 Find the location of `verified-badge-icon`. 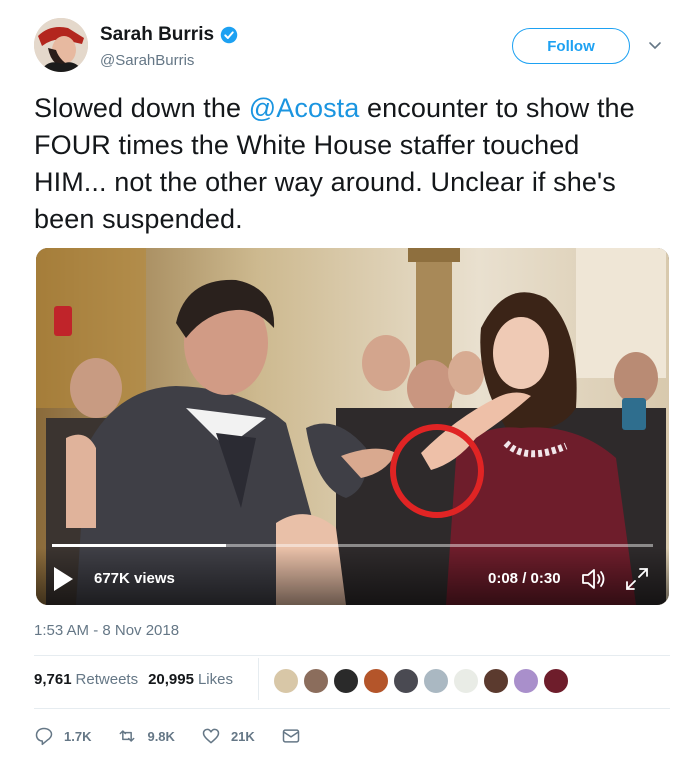

verified-badge-icon is located at coordinates (229, 35).